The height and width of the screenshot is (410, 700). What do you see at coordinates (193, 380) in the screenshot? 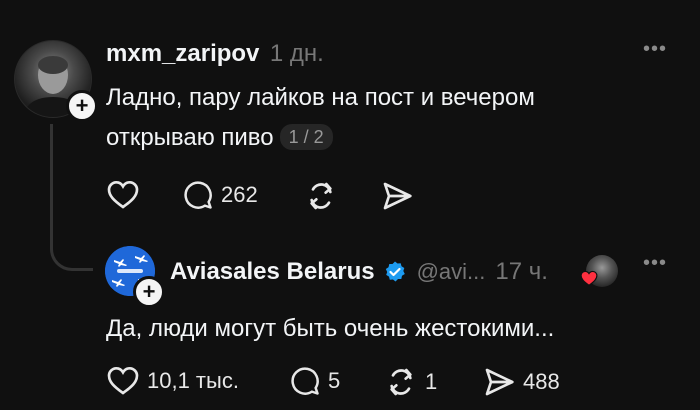
I see `like-count: 10,1 тыс.` at bounding box center [193, 380].